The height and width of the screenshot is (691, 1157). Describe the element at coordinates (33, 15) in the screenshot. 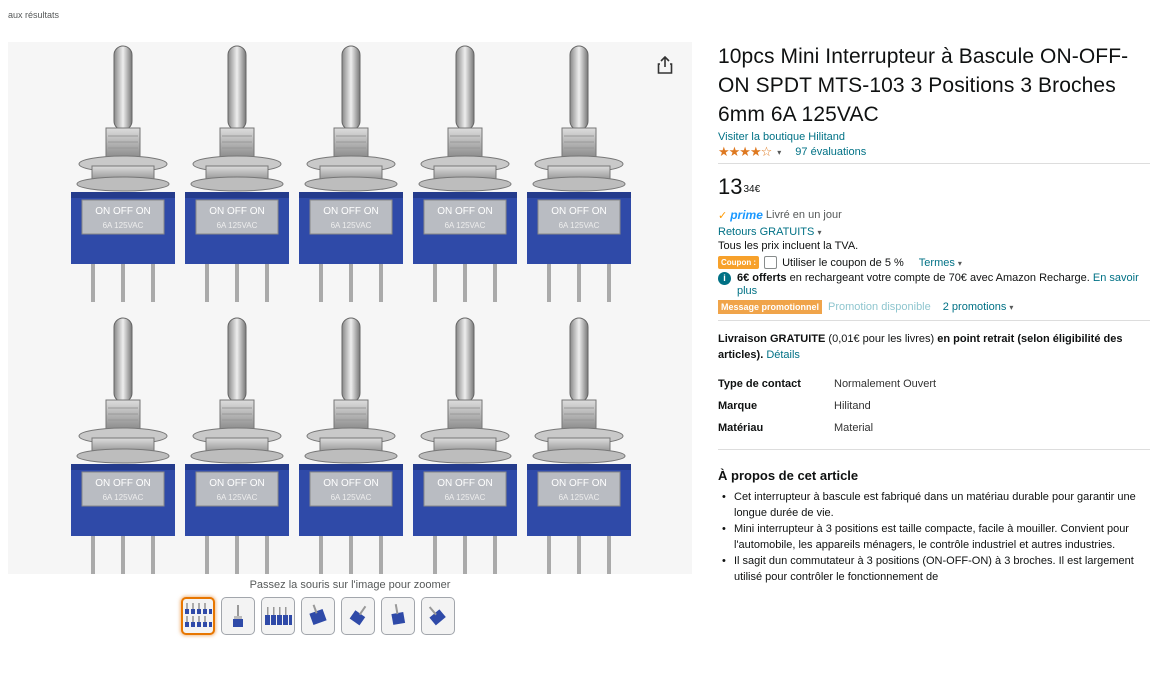

I see `back-to-results-link: aux résultats` at that location.